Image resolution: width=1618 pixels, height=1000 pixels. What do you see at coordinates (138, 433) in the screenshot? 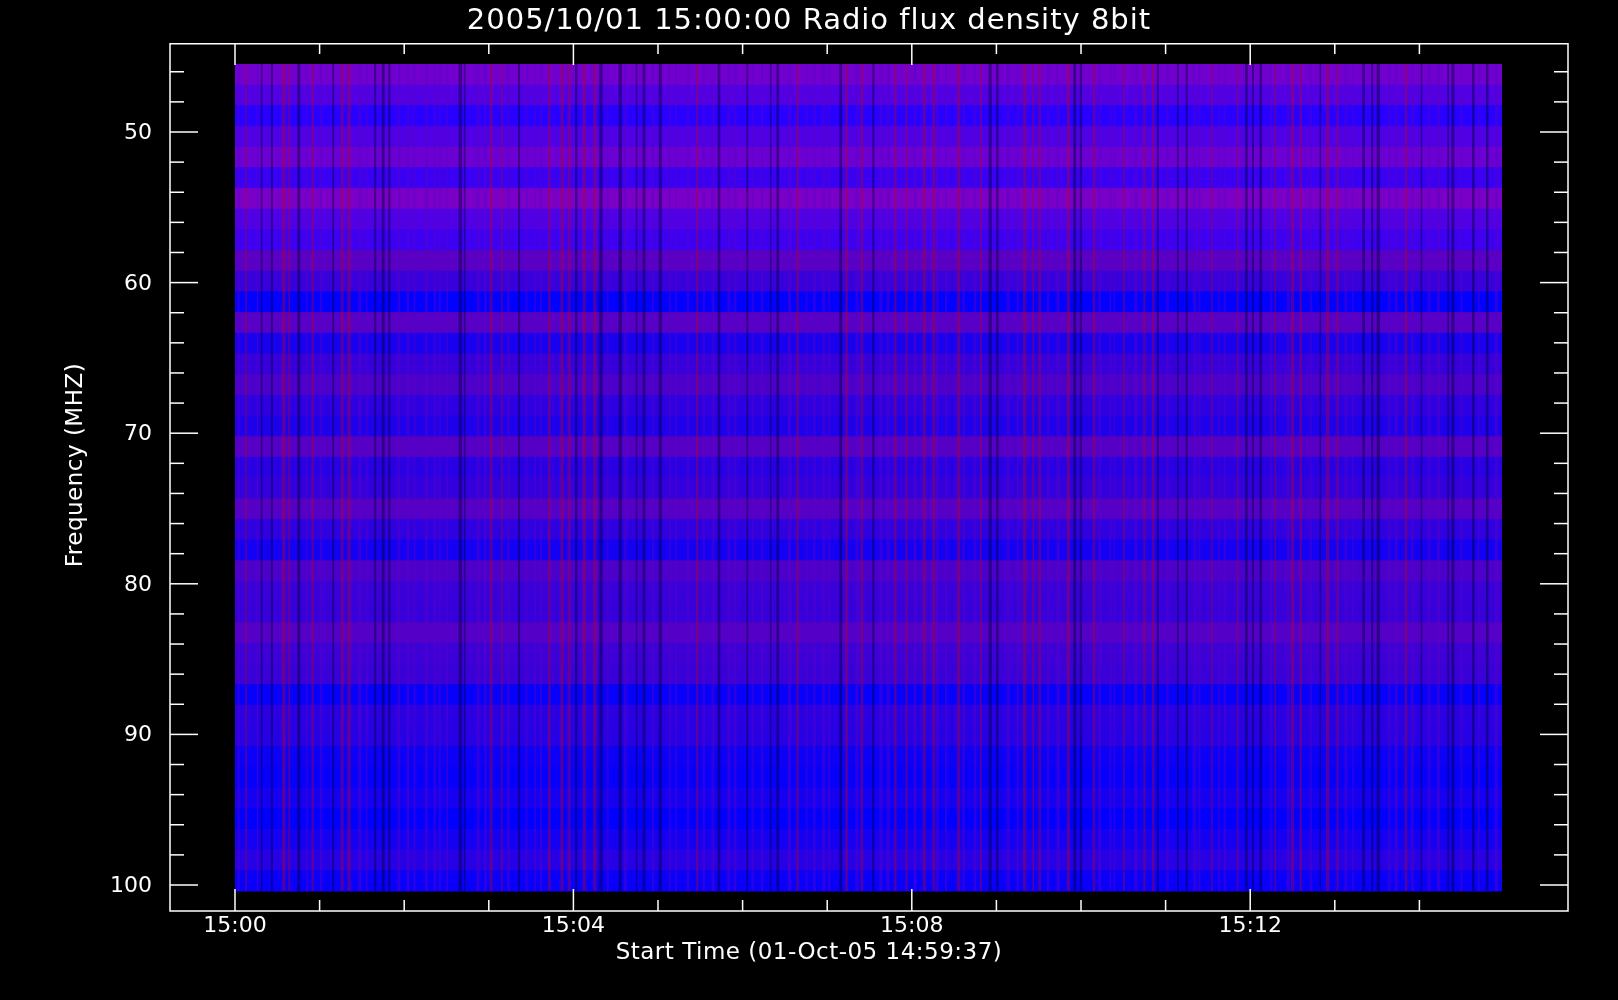
I see `y-tick-label: 70` at bounding box center [138, 433].